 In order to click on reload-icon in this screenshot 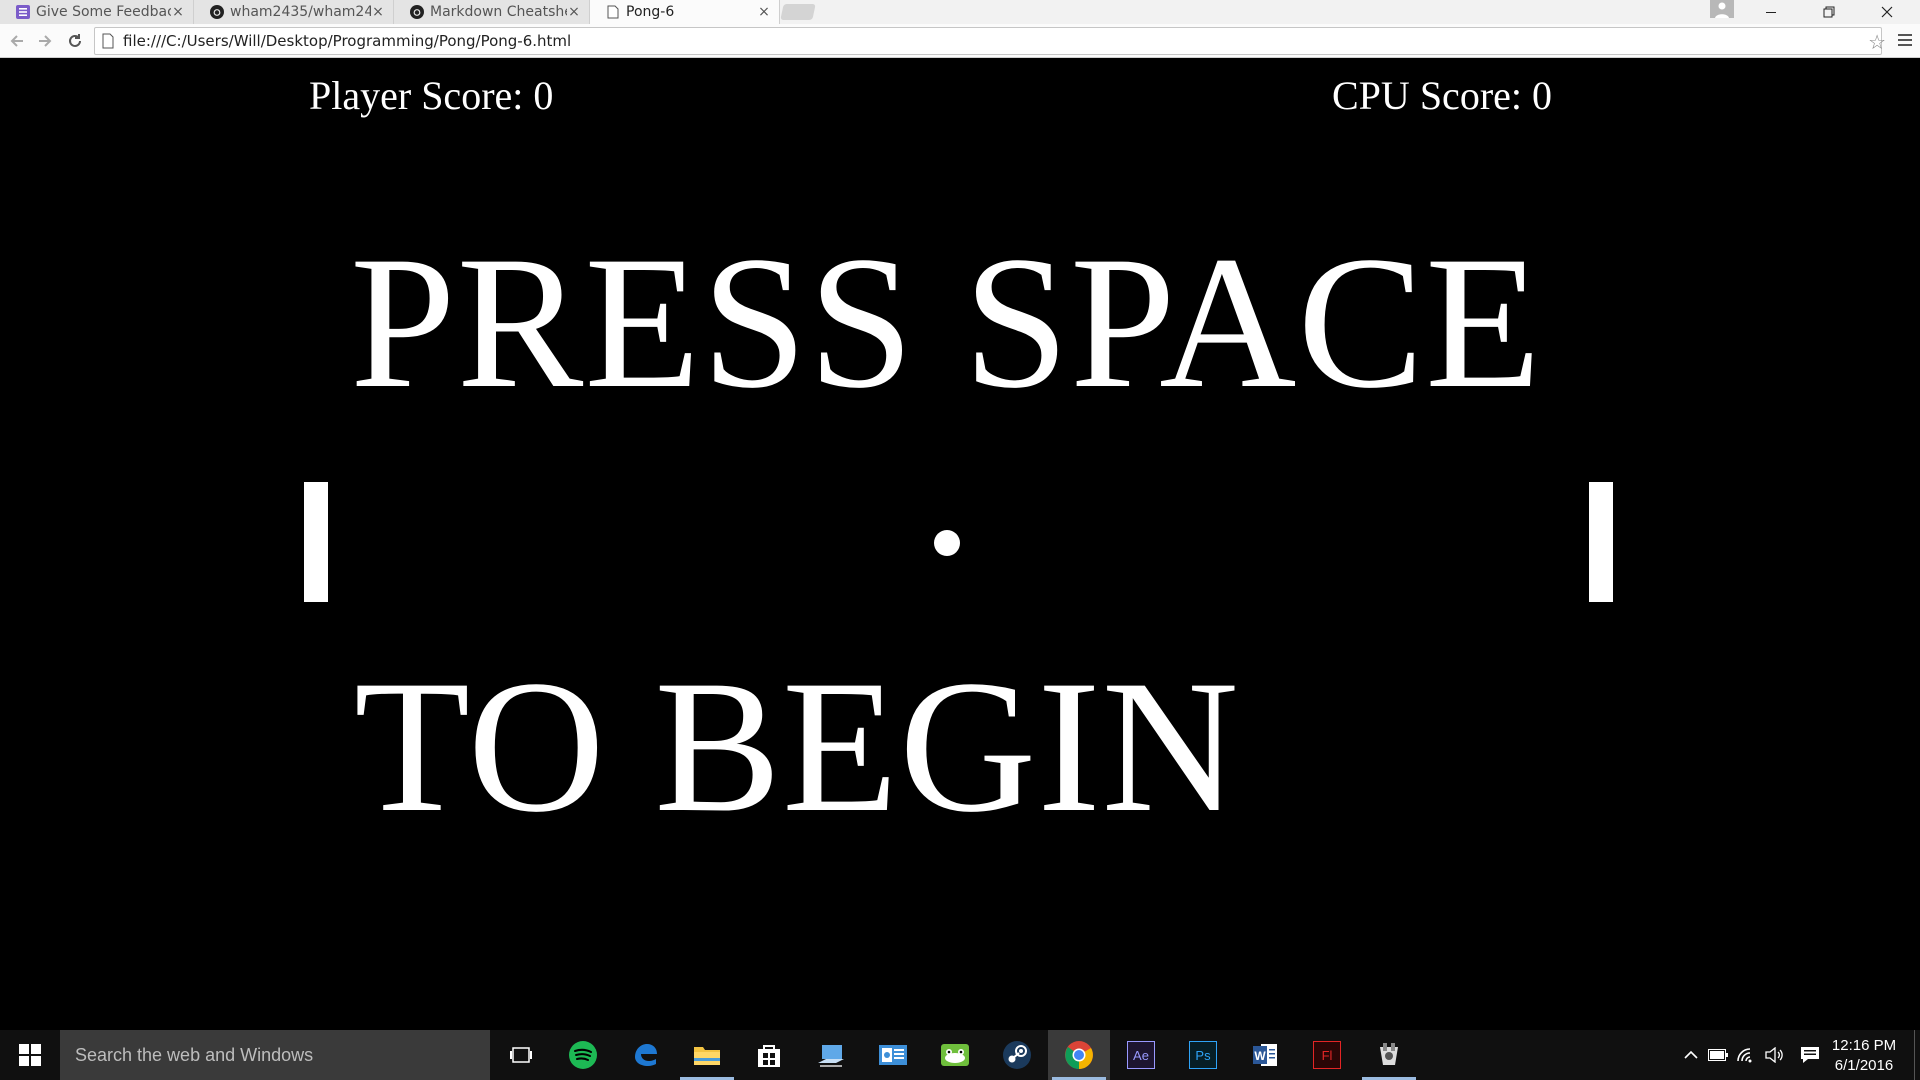, I will do `click(75, 41)`.